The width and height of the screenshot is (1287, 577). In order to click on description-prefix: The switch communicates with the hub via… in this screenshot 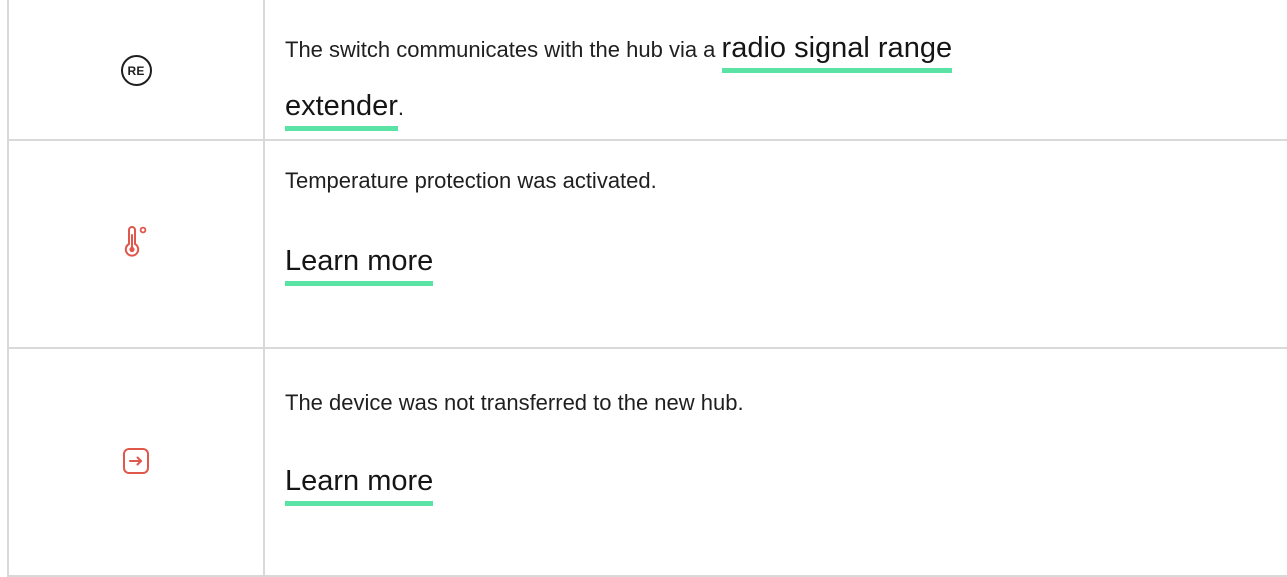, I will do `click(503, 49)`.